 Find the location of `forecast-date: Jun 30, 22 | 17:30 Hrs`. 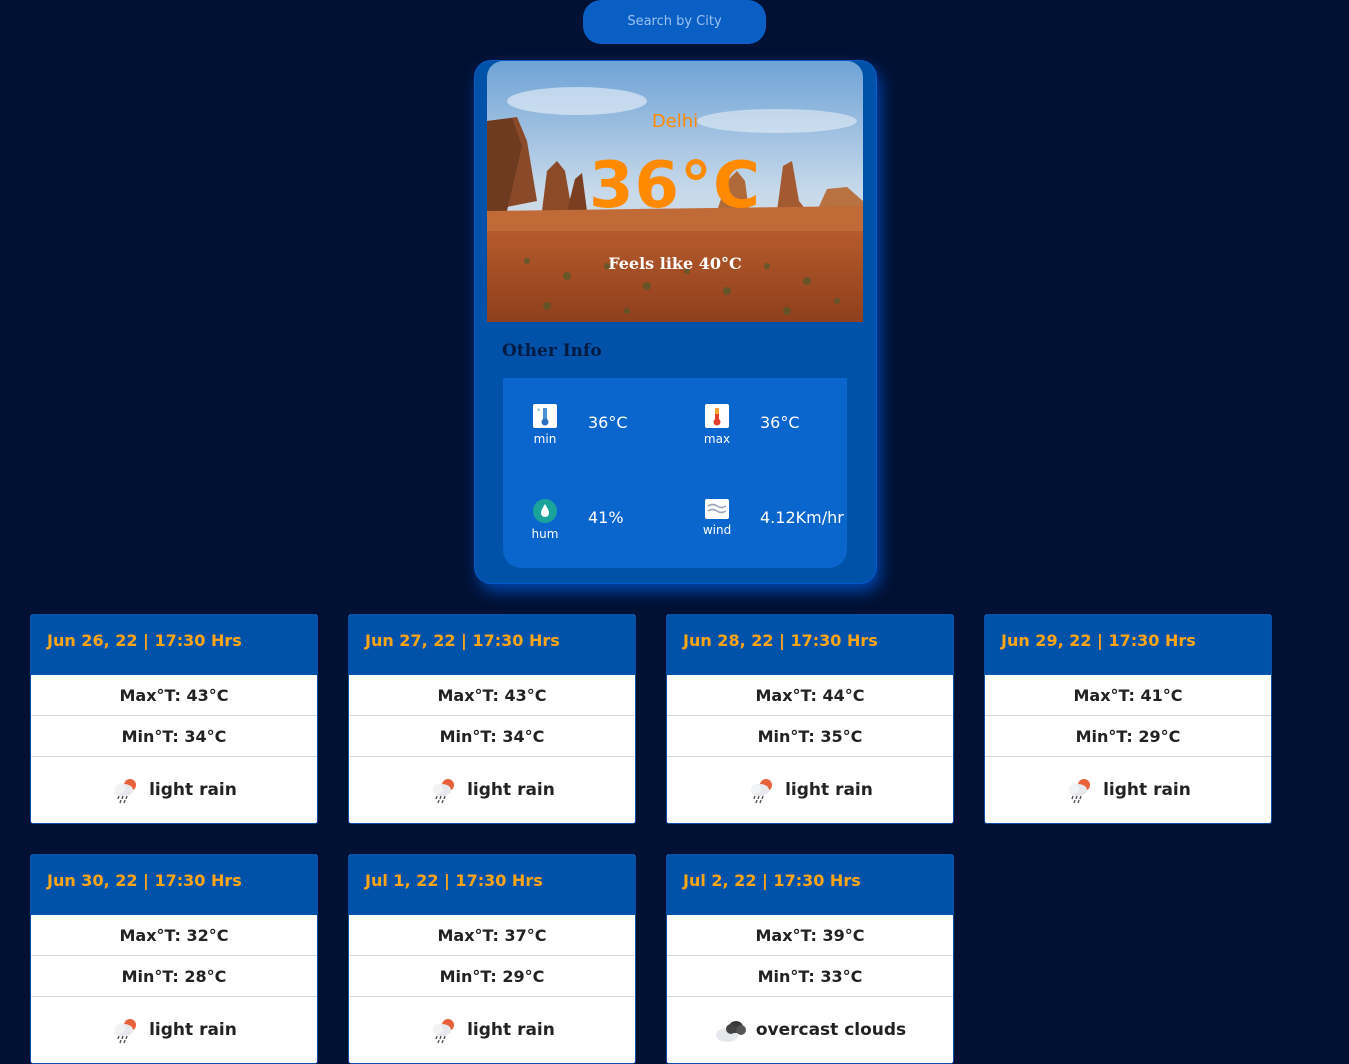

forecast-date: Jun 30, 22 | 17:30 Hrs is located at coordinates (174, 885).